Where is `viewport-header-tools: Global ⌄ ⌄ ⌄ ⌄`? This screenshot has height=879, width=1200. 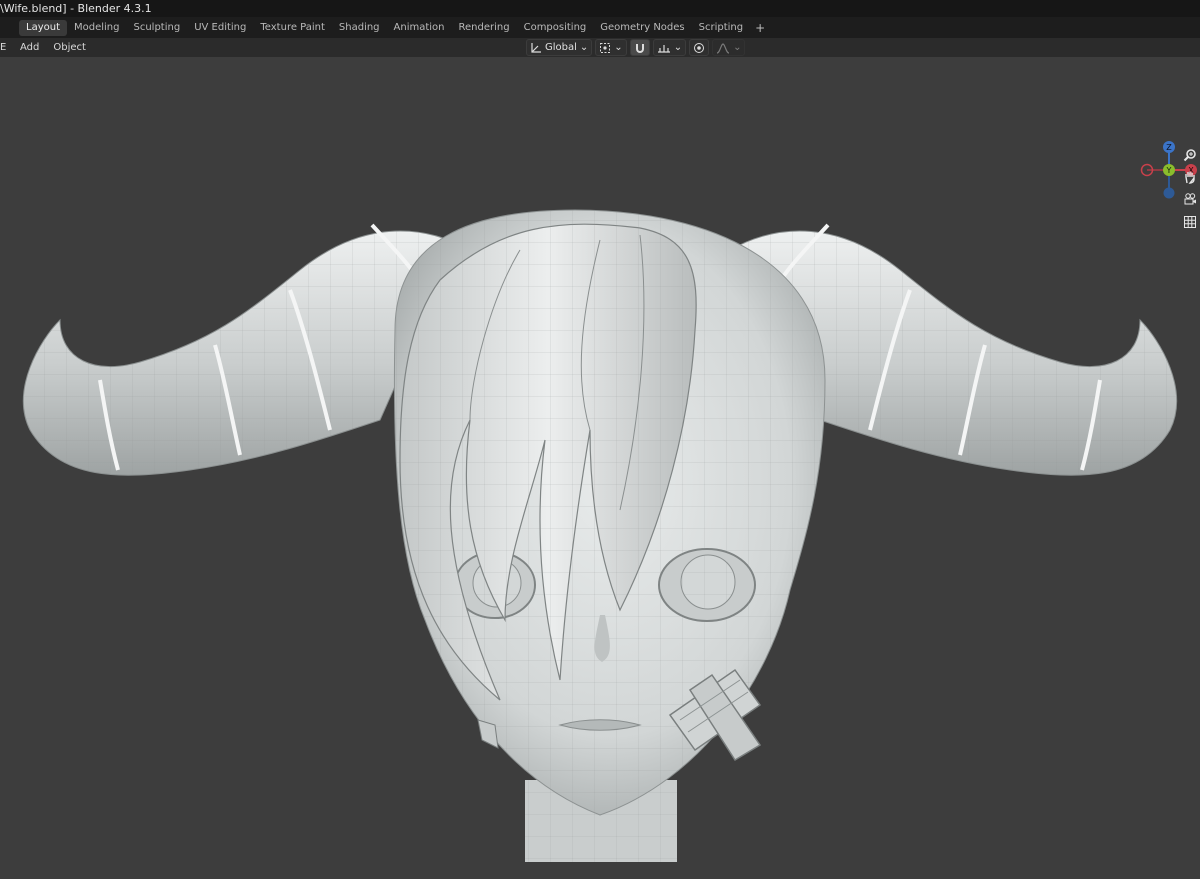
viewport-header-tools: Global ⌄ ⌄ ⌄ ⌄ is located at coordinates (636, 47).